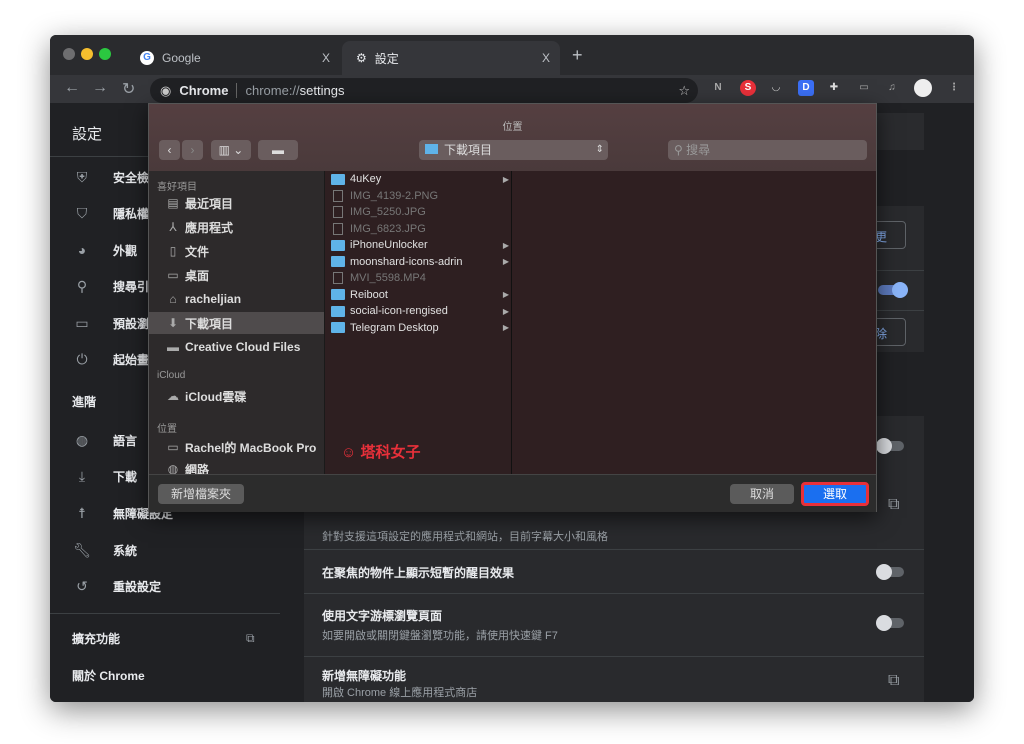  I want to click on file-item: IMG_6823.JPG, so click(421, 229).